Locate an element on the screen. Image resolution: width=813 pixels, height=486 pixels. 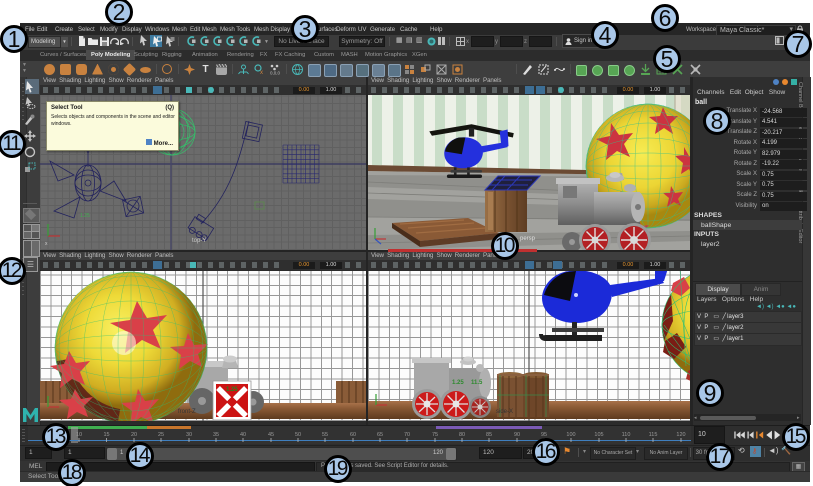
svg-text: 15 is located at coordinates (106, 435).